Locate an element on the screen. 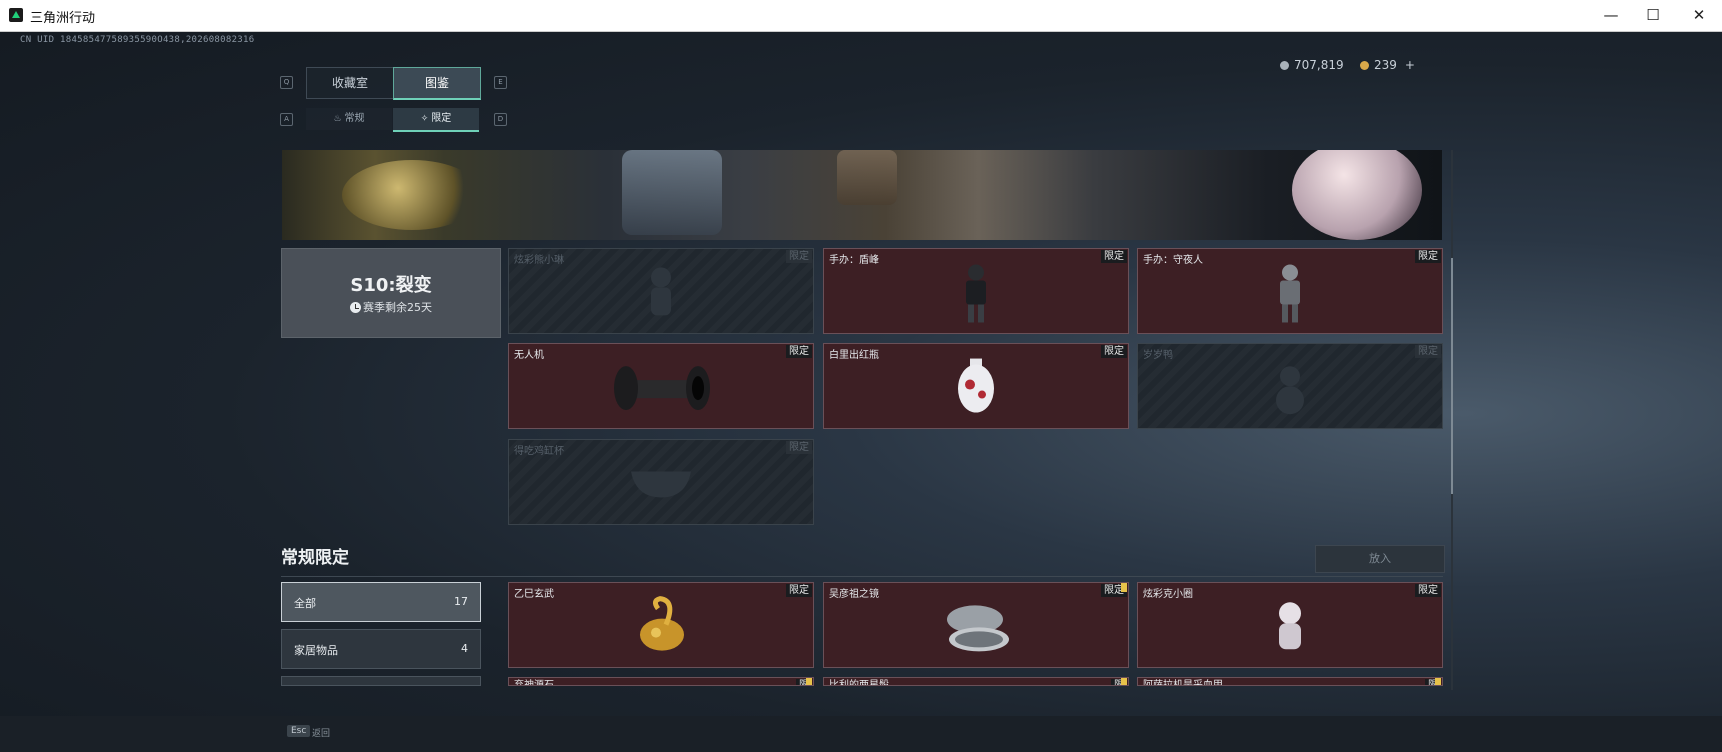 The height and width of the screenshot is (752, 1722). limited-icon: ✧ is located at coordinates (426, 119).